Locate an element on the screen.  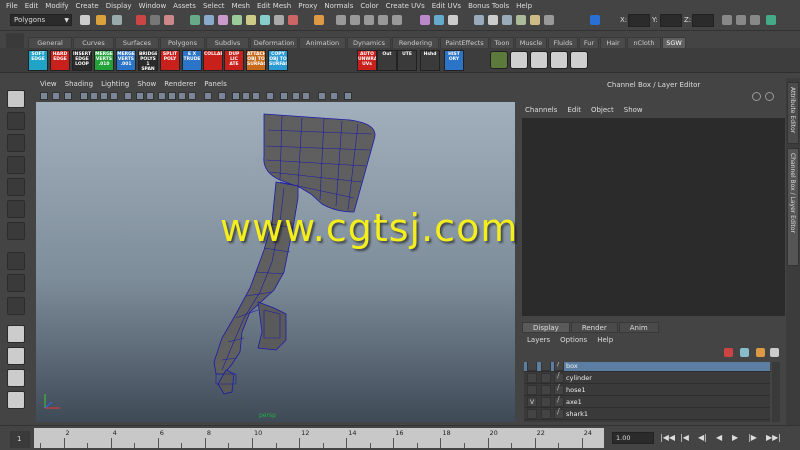
layer-row: / box is located at coordinates (647, 367).